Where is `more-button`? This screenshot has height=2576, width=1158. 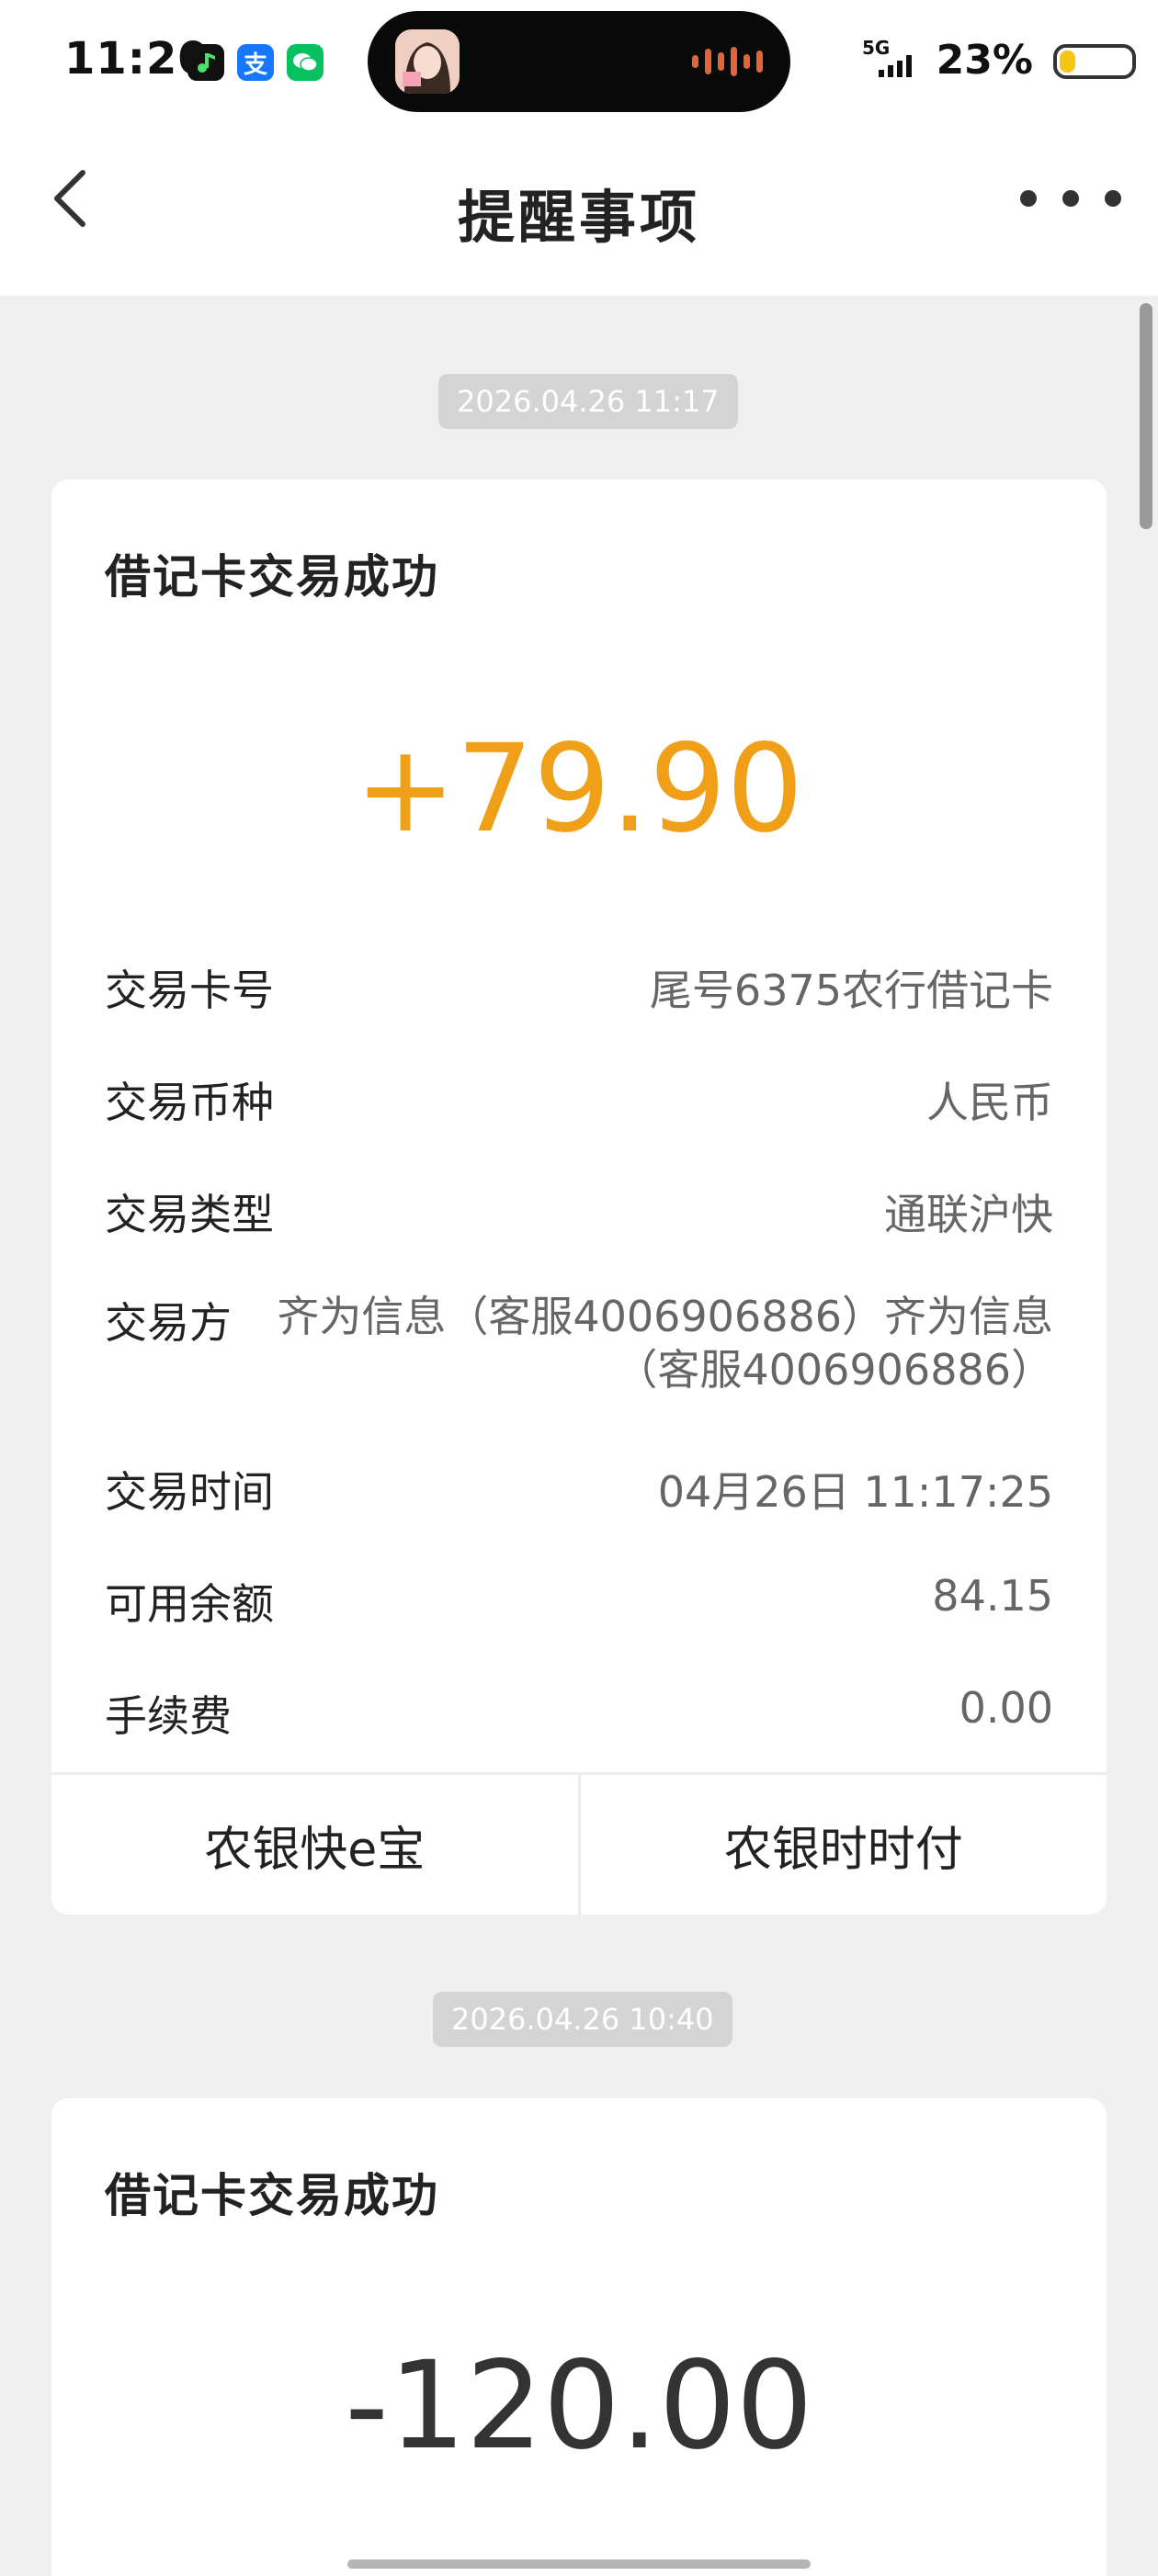
more-button is located at coordinates (1070, 198).